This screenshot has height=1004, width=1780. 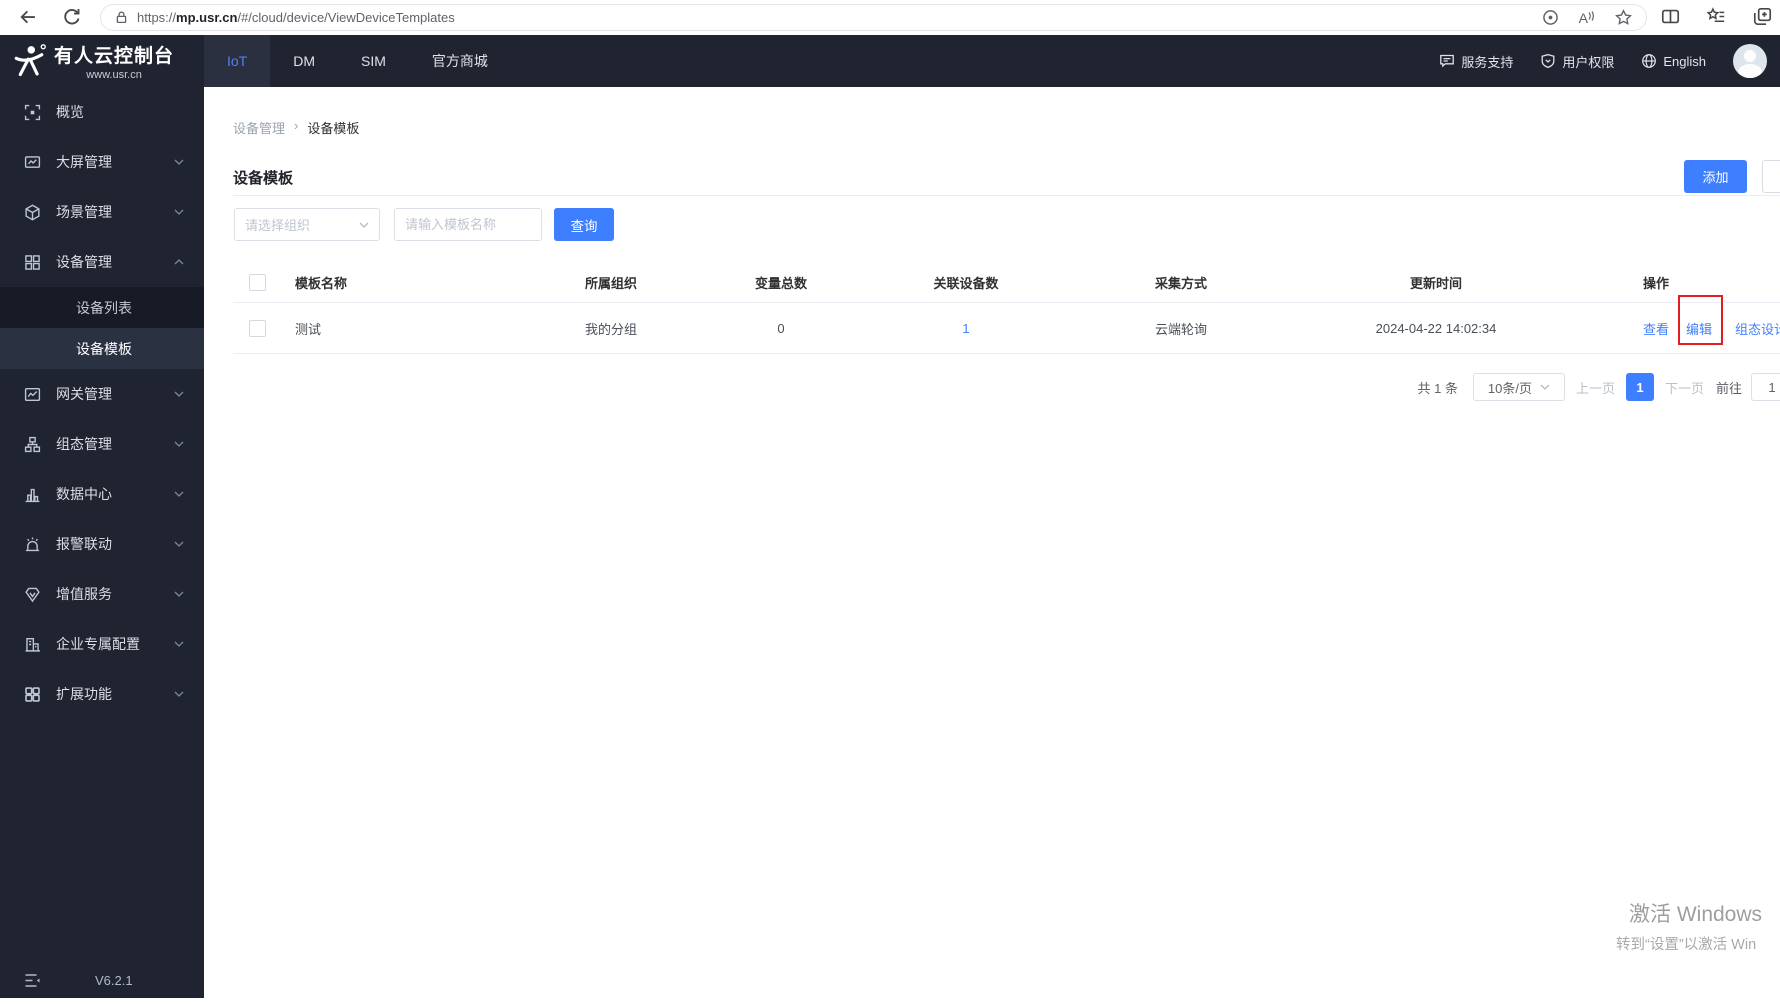 What do you see at coordinates (72, 17) in the screenshot?
I see `refresh-icon` at bounding box center [72, 17].